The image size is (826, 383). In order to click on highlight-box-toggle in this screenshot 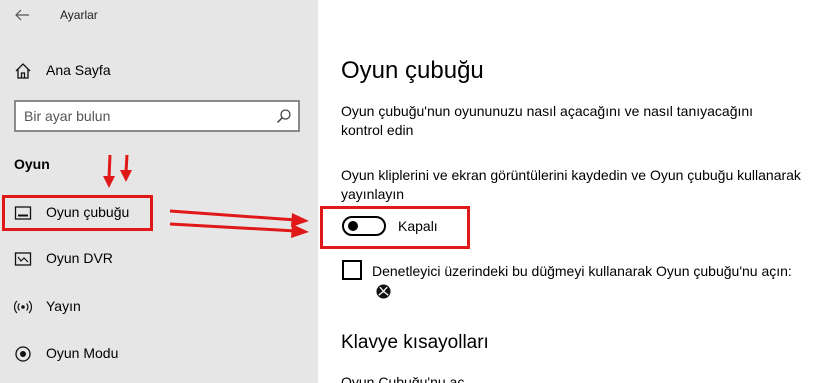, I will do `click(395, 227)`.